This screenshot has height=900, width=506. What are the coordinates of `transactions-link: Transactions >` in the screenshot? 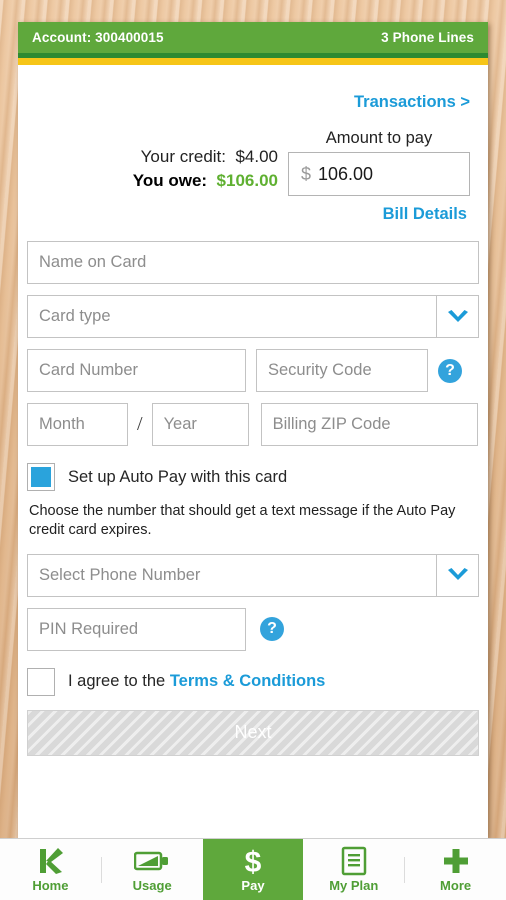 It's located at (412, 102).